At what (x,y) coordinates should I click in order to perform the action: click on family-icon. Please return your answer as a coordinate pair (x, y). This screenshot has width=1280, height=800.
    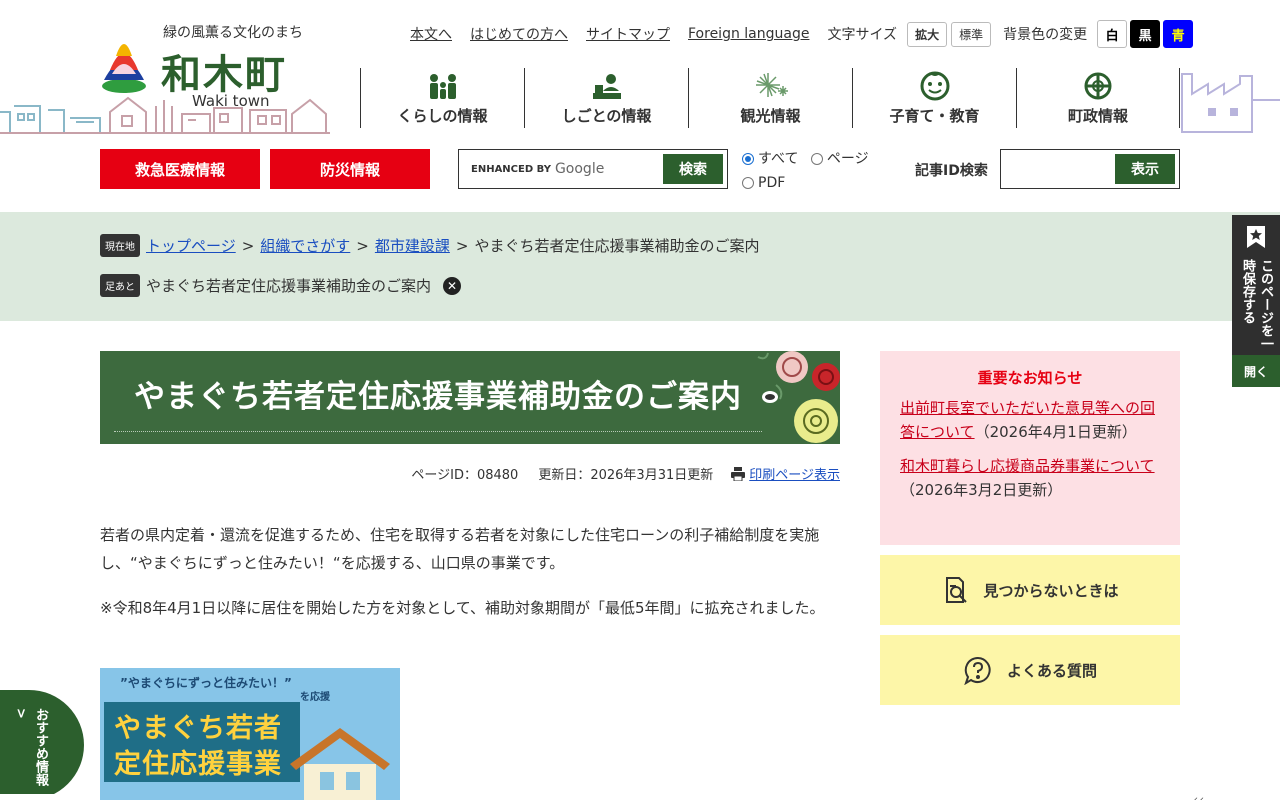
    Looking at the image, I should click on (442, 86).